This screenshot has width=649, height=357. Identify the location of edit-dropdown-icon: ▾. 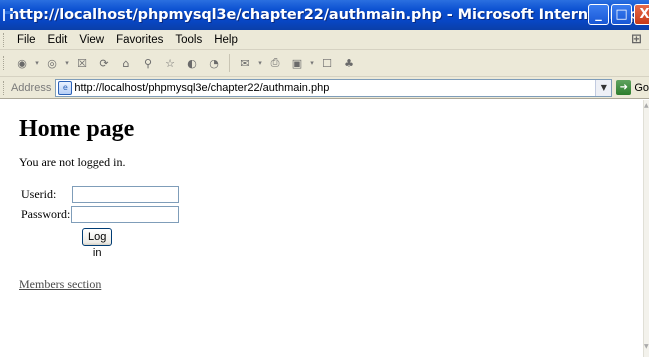
(312, 63).